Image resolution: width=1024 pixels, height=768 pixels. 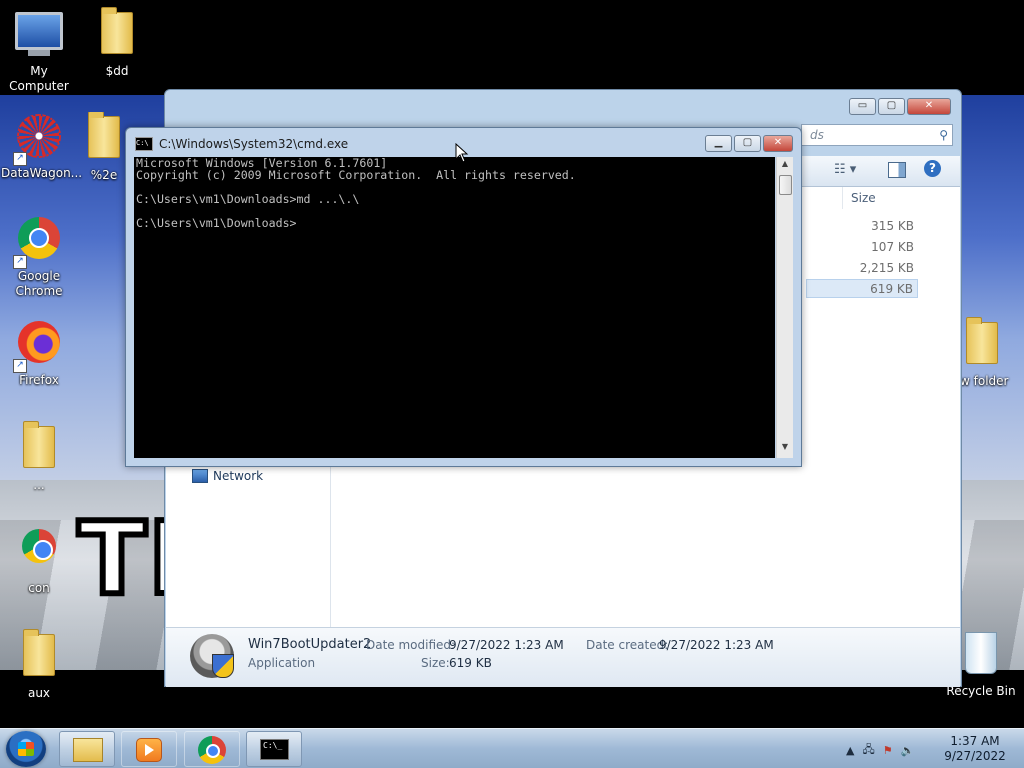 I want to click on desktop-icon-2e: %2e, so click(x=104, y=147).